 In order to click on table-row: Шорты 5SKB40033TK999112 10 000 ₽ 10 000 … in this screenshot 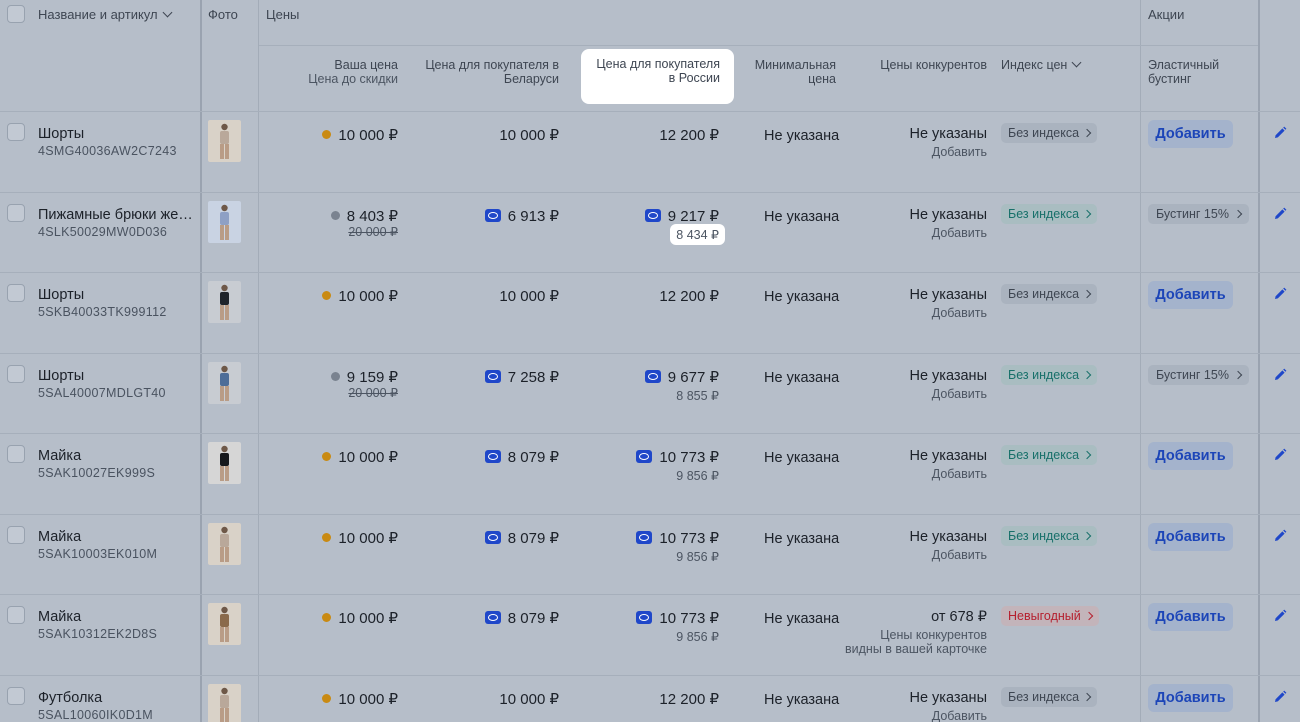, I will do `click(650, 313)`.